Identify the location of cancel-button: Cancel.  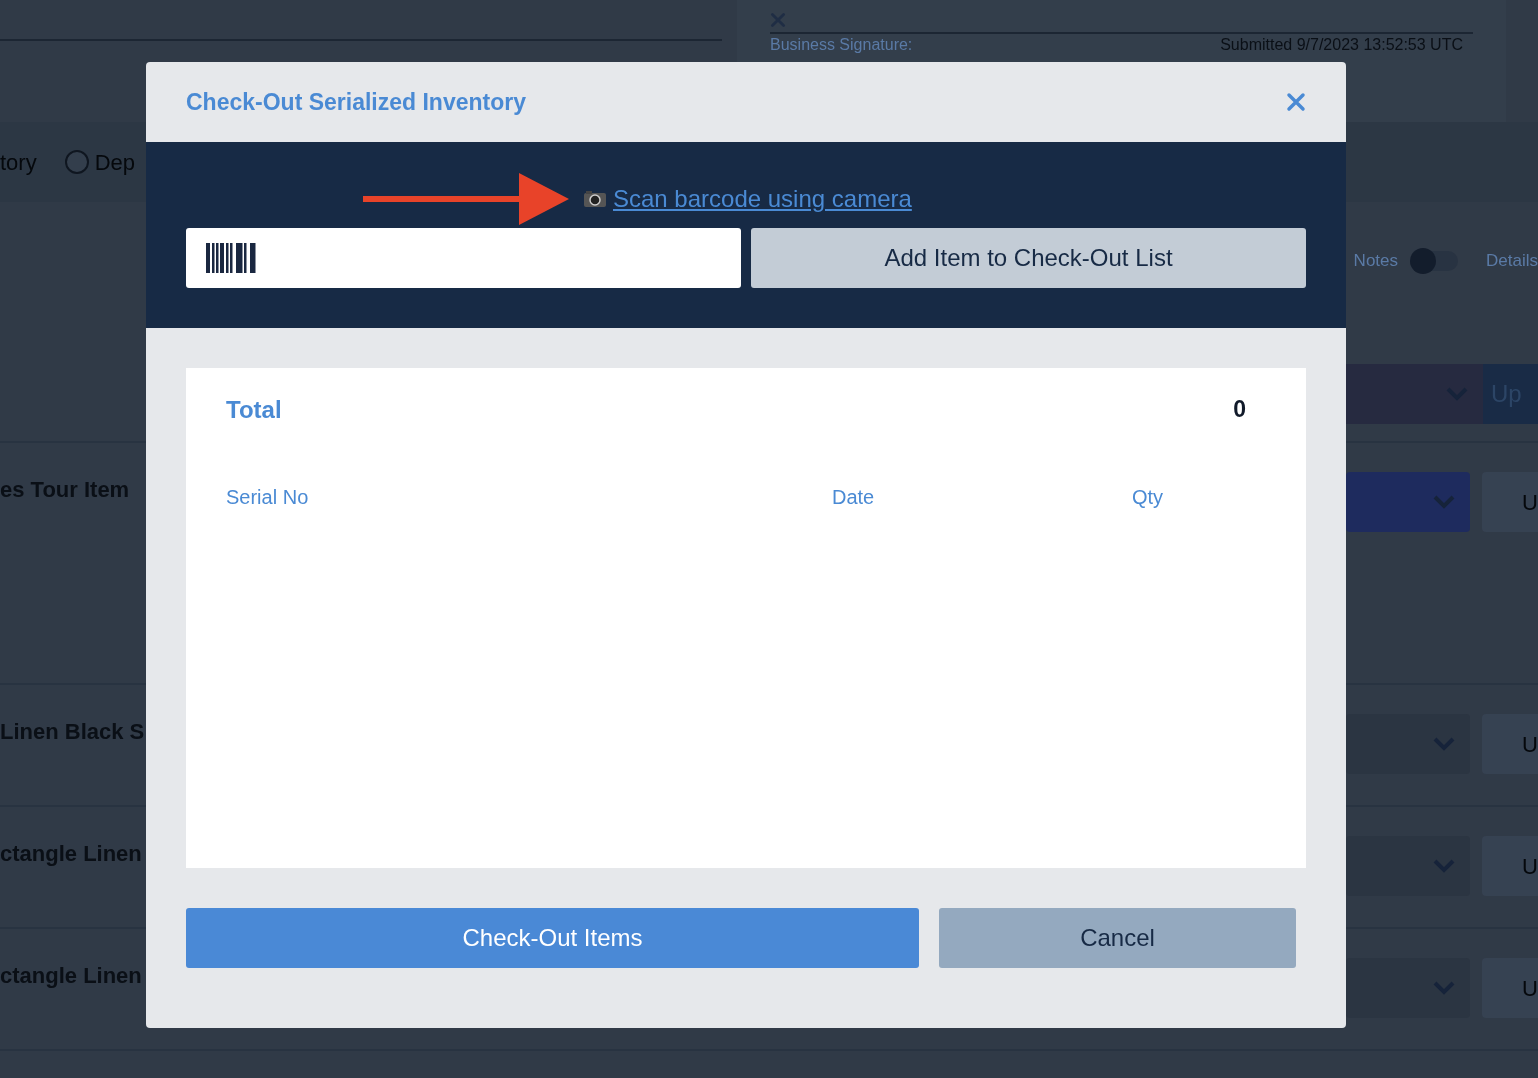
(1117, 938).